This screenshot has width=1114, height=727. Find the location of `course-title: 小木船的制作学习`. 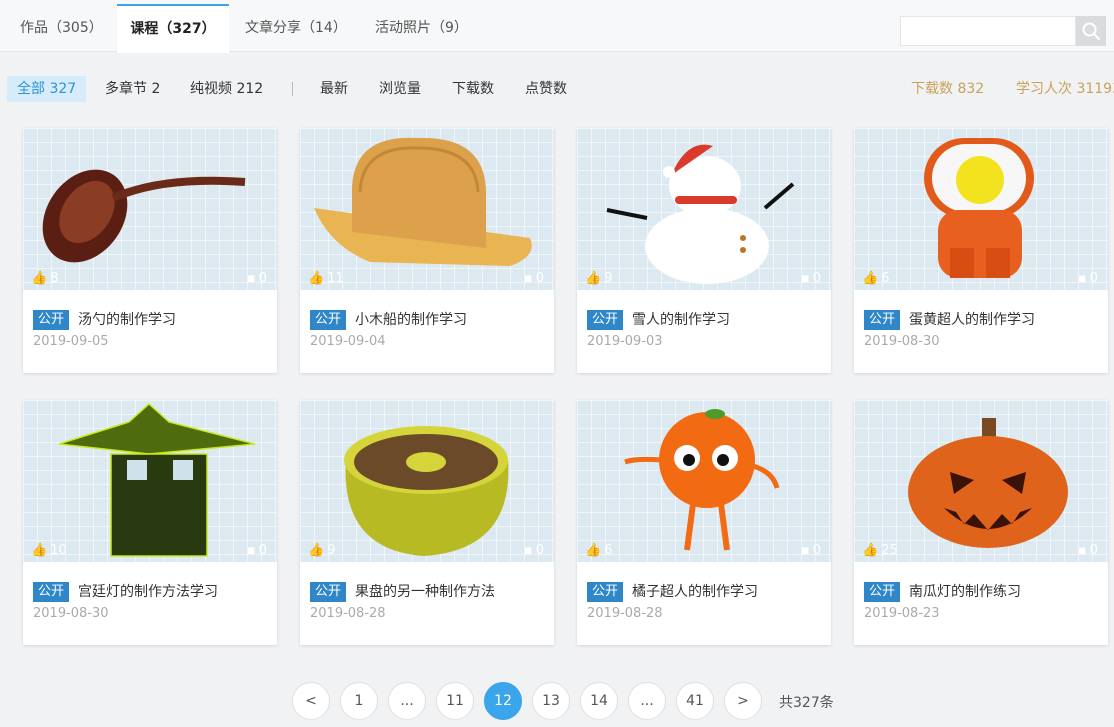

course-title: 小木船的制作学习 is located at coordinates (411, 320).